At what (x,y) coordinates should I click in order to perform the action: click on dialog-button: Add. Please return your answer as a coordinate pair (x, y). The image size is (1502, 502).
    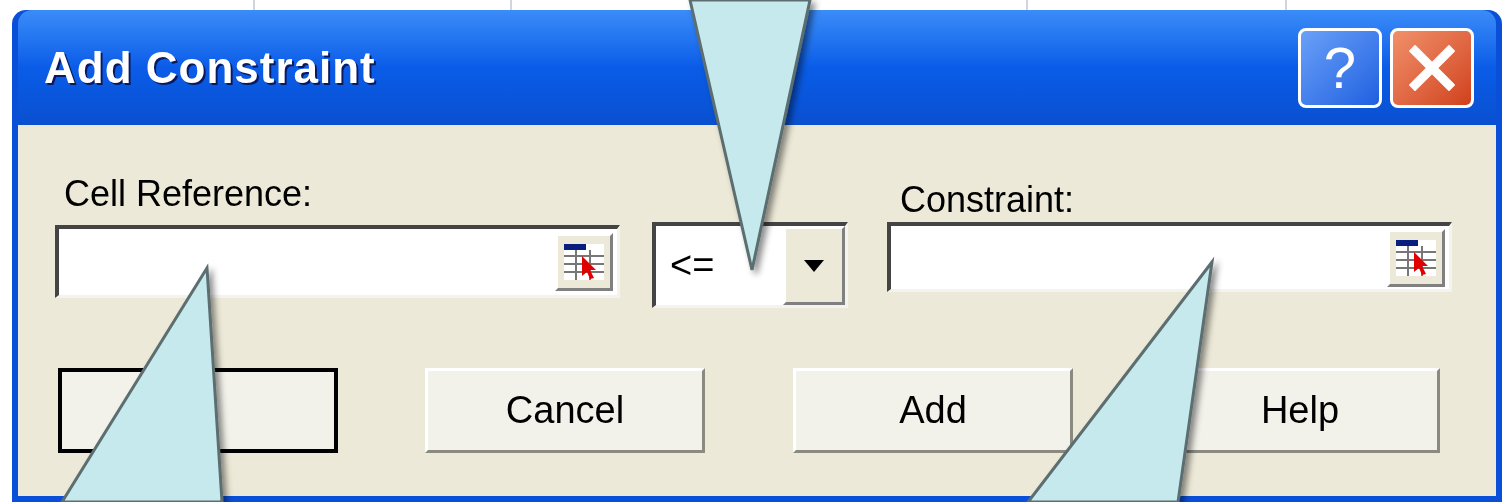
    Looking at the image, I should click on (933, 410).